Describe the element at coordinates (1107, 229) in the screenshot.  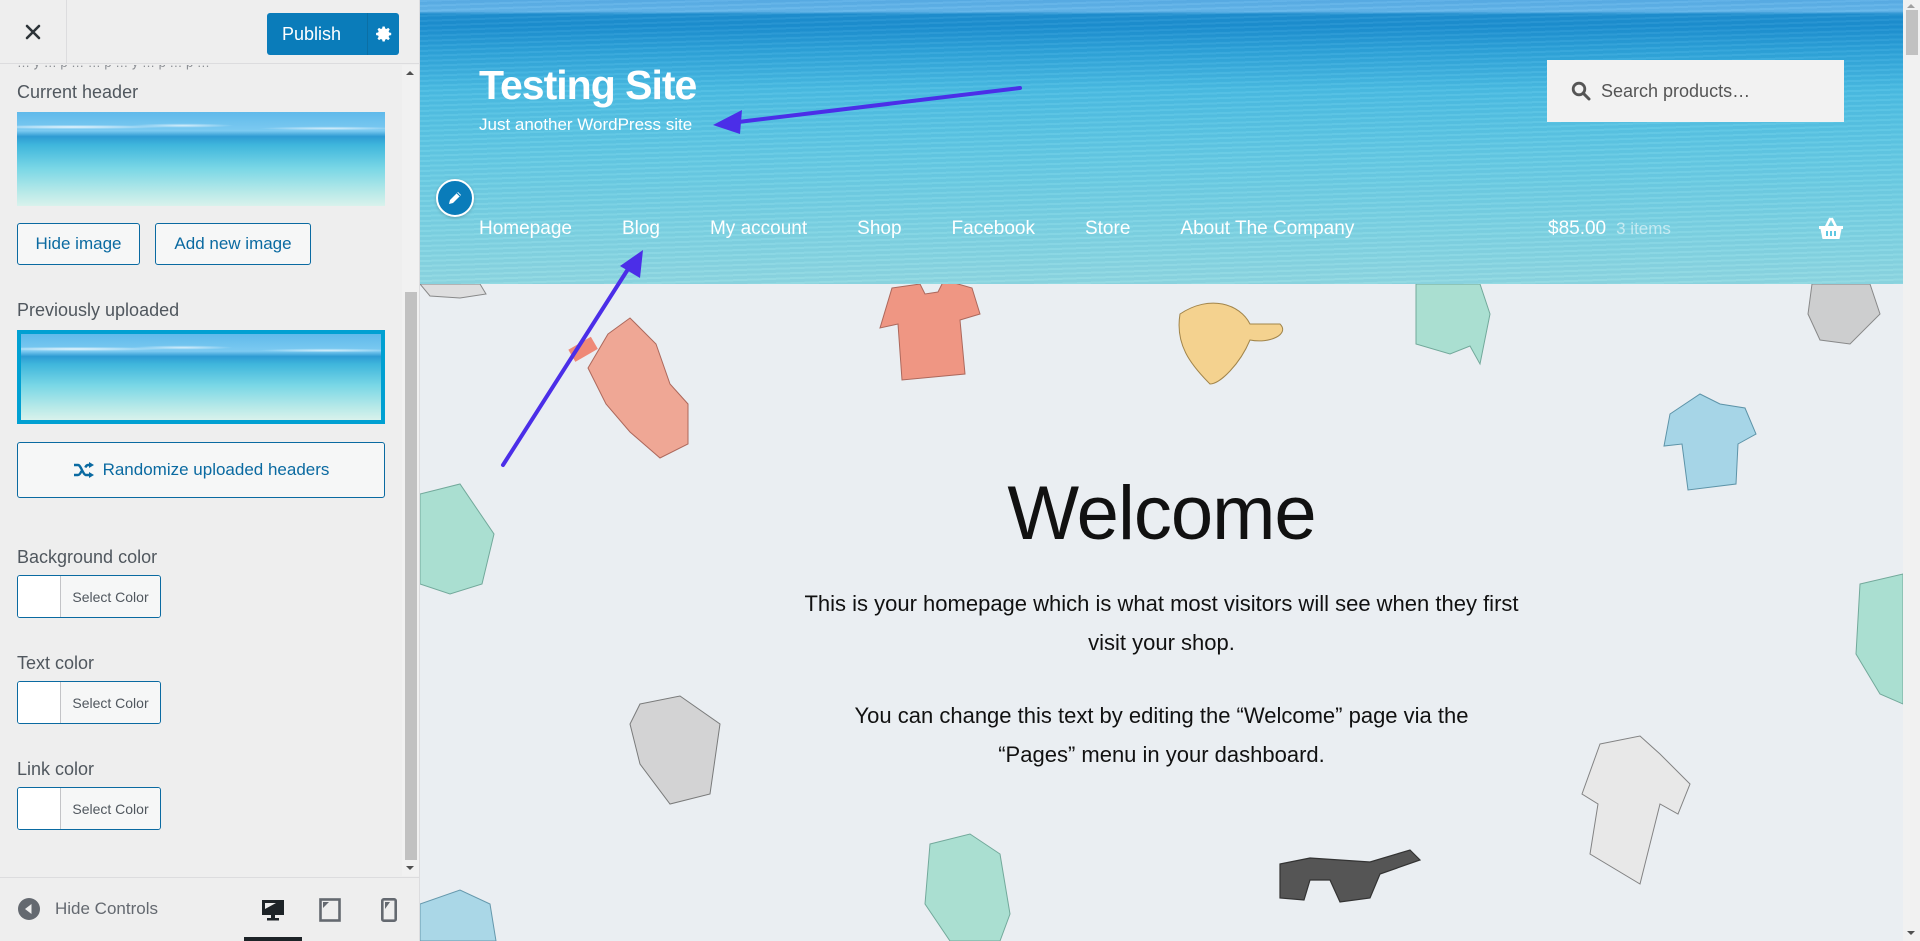
I see `nav-item-store: Store` at that location.